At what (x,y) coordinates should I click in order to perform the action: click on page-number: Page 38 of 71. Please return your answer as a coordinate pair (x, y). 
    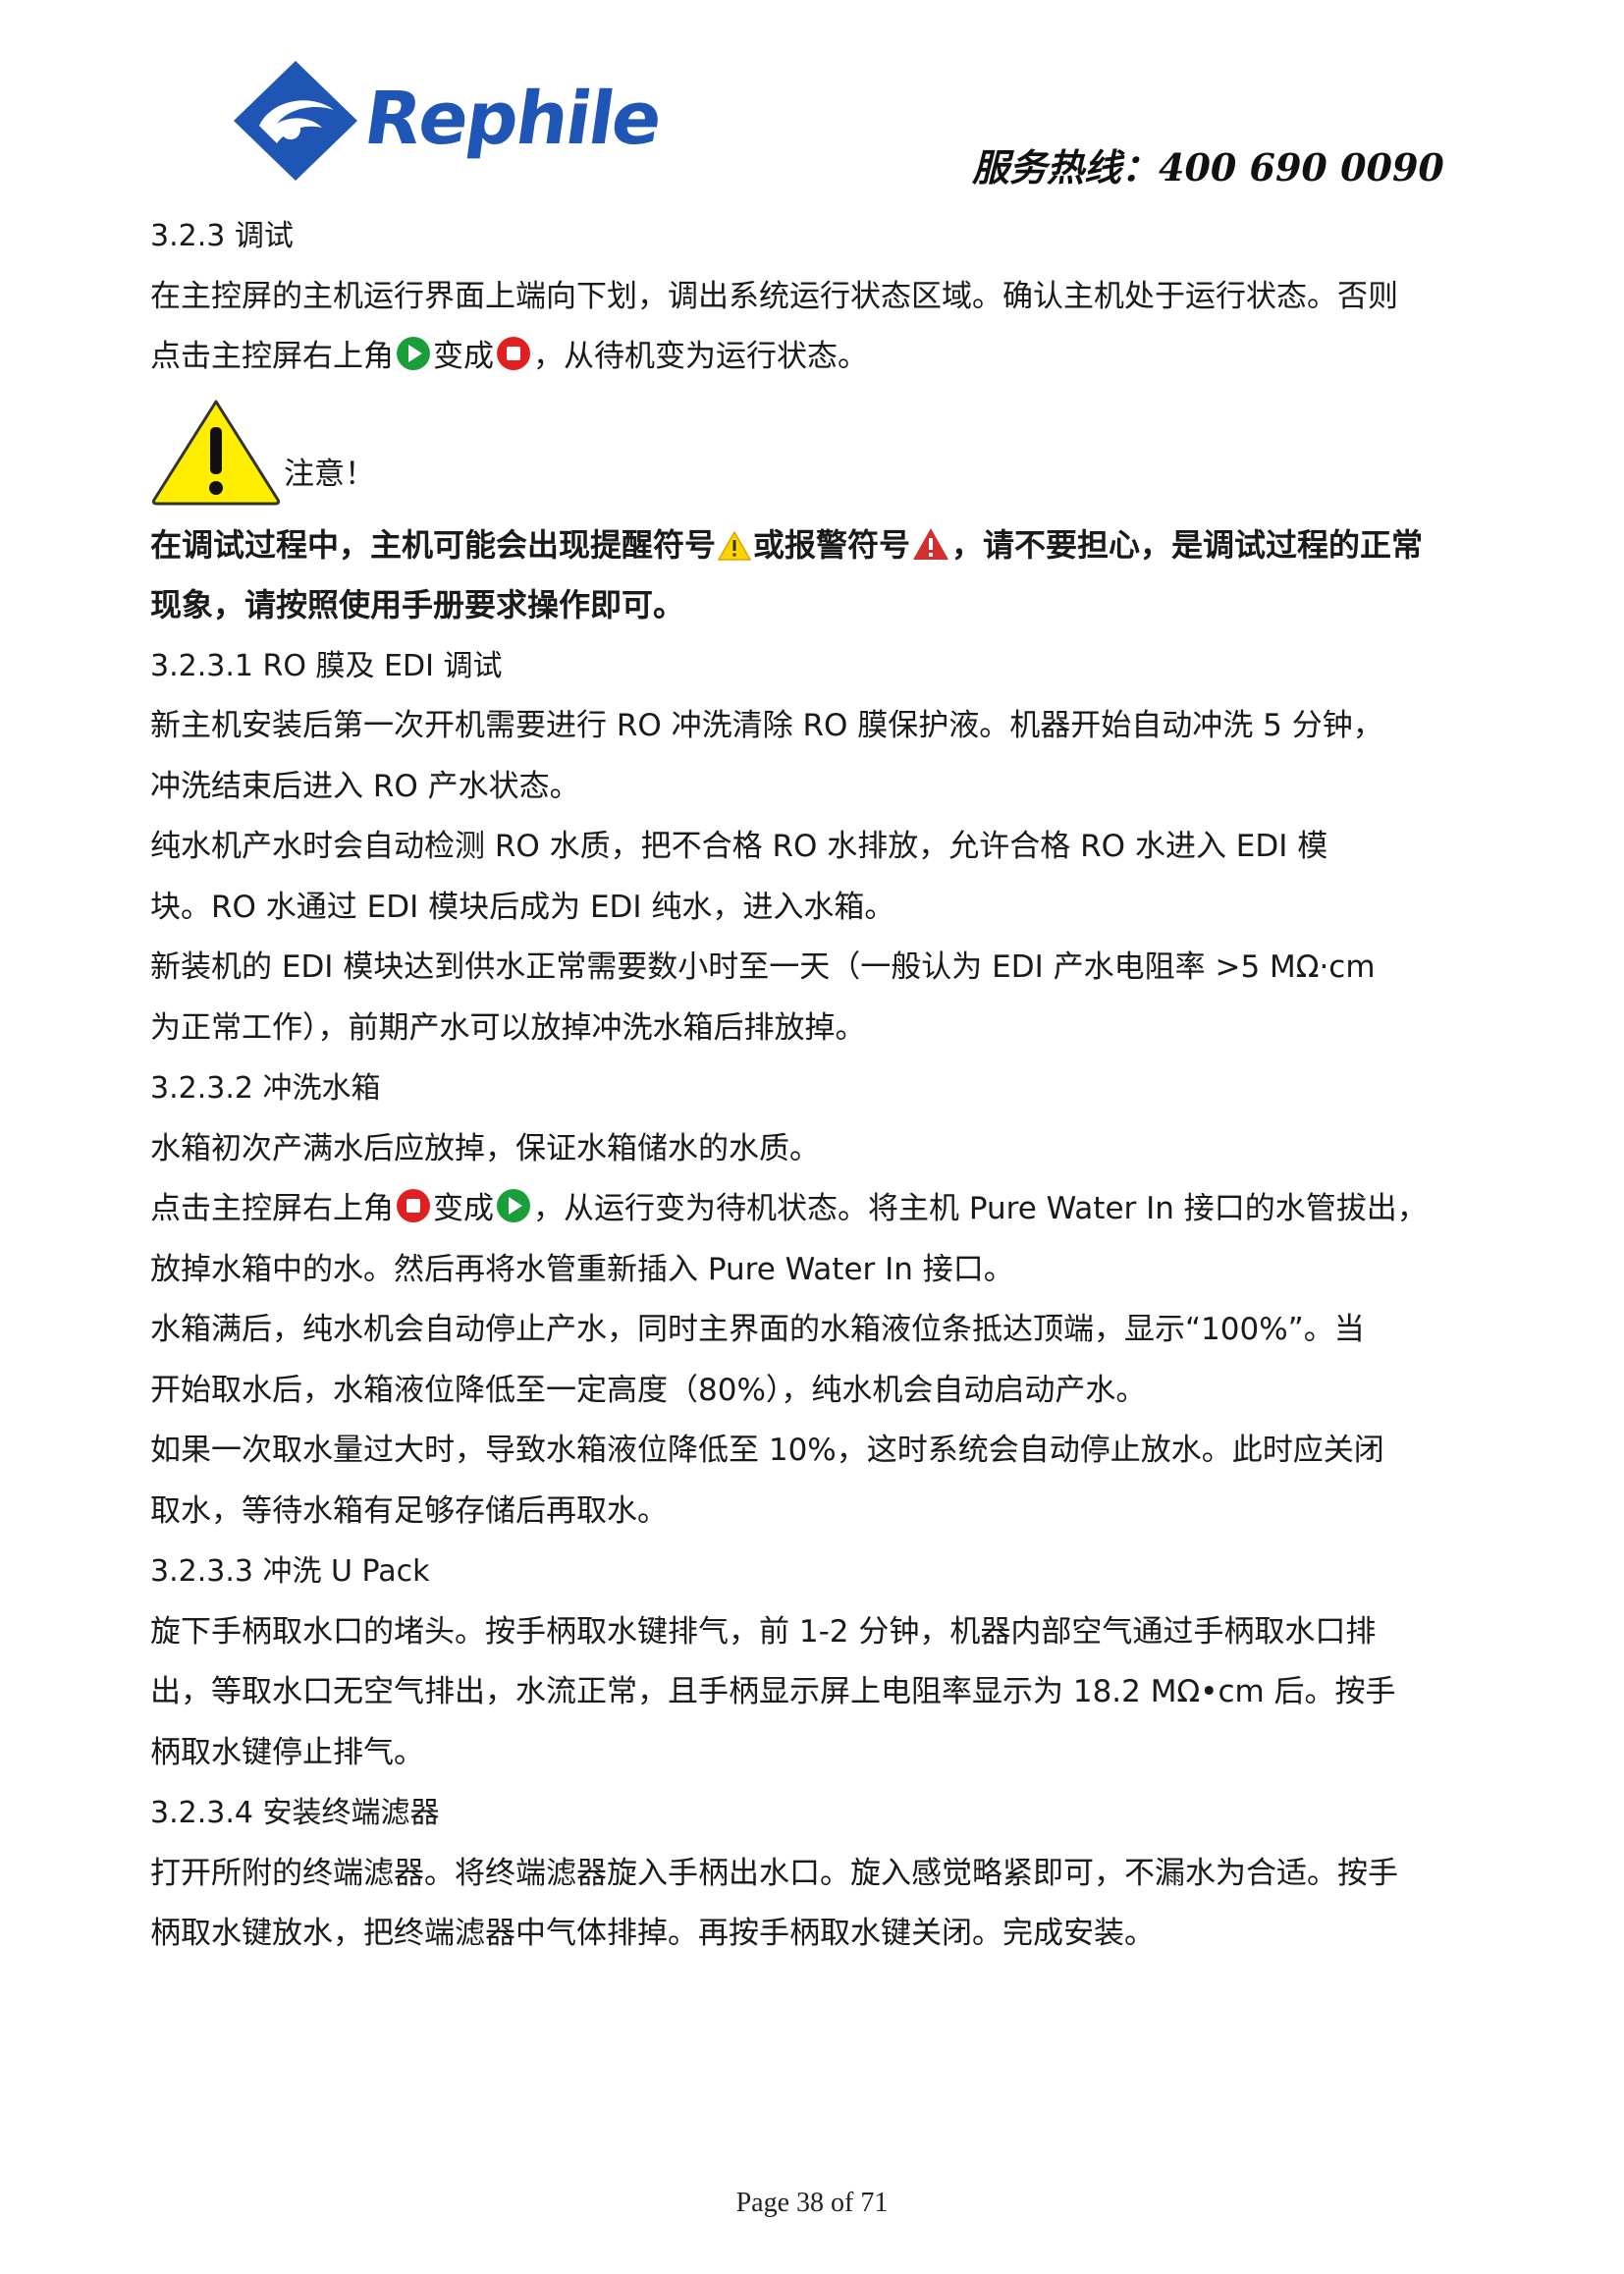
    Looking at the image, I should click on (812, 2203).